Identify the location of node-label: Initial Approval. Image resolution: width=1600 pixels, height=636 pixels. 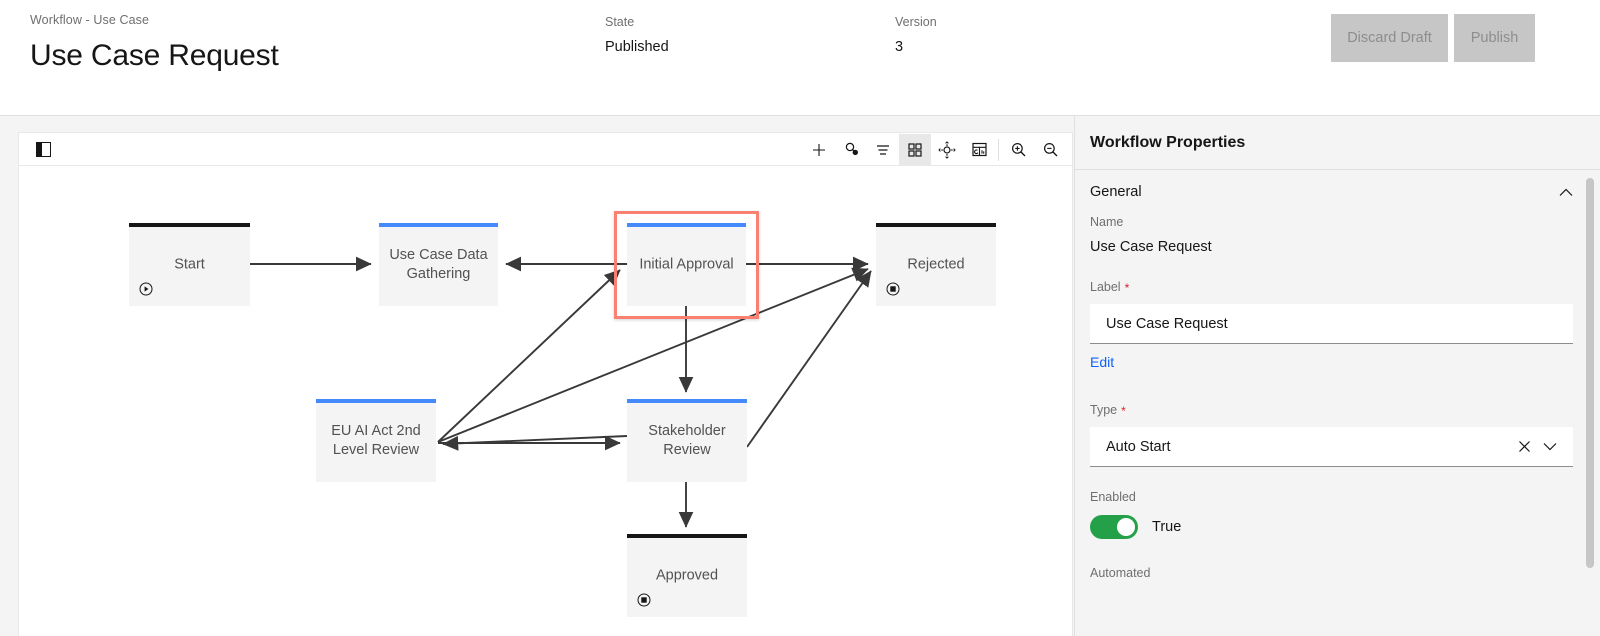
(686, 264).